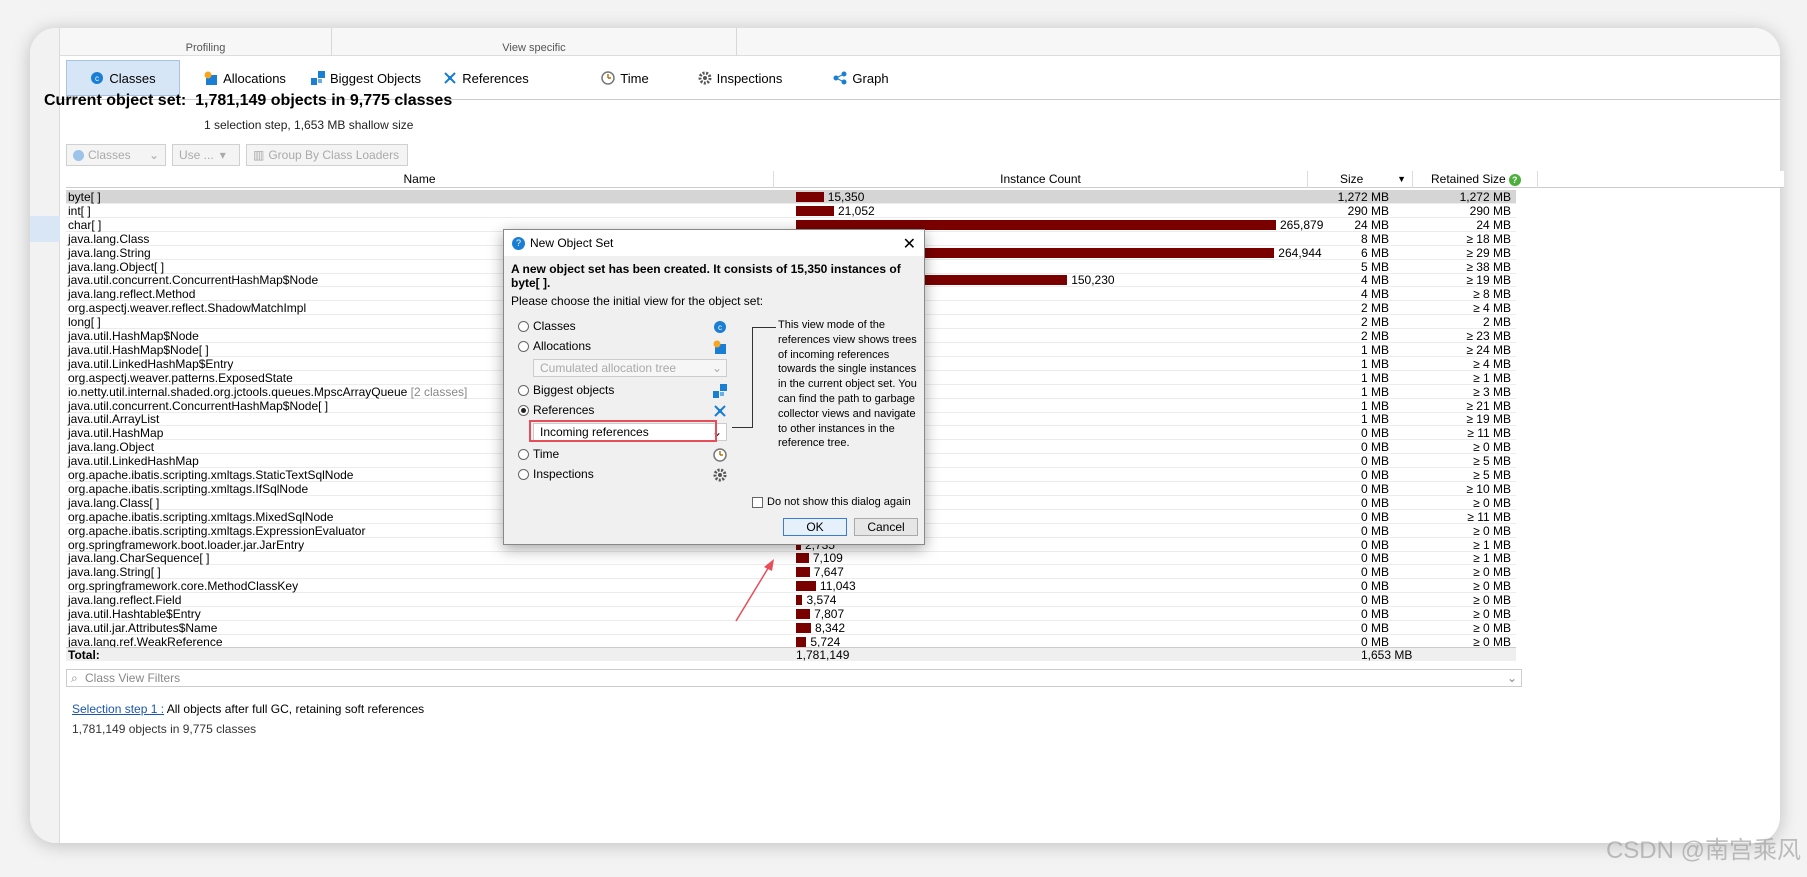 This screenshot has height=877, width=1807. What do you see at coordinates (523, 326) in the screenshot?
I see `radio-classes` at bounding box center [523, 326].